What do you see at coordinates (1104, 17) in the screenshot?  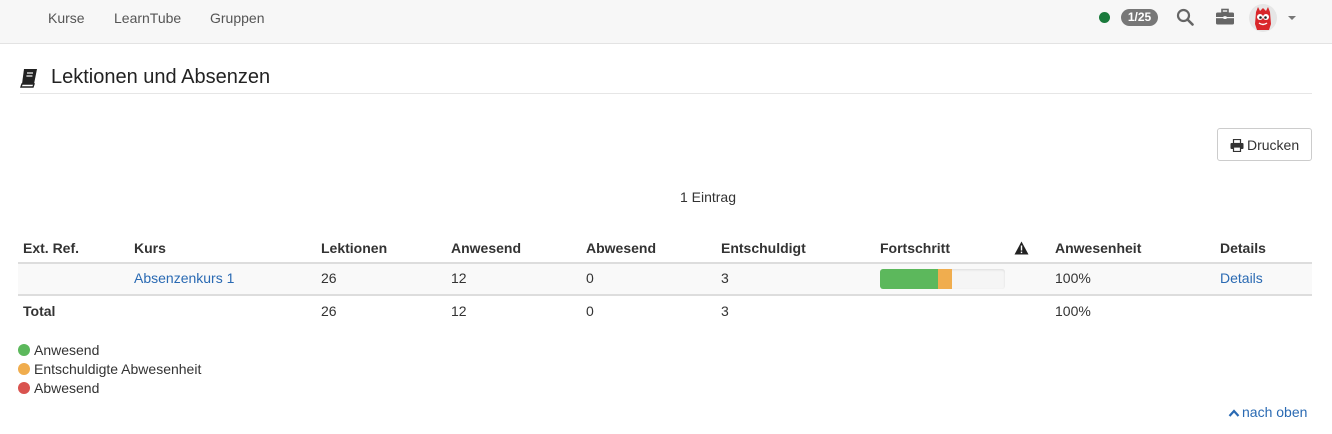 I see `online-status-dot` at bounding box center [1104, 17].